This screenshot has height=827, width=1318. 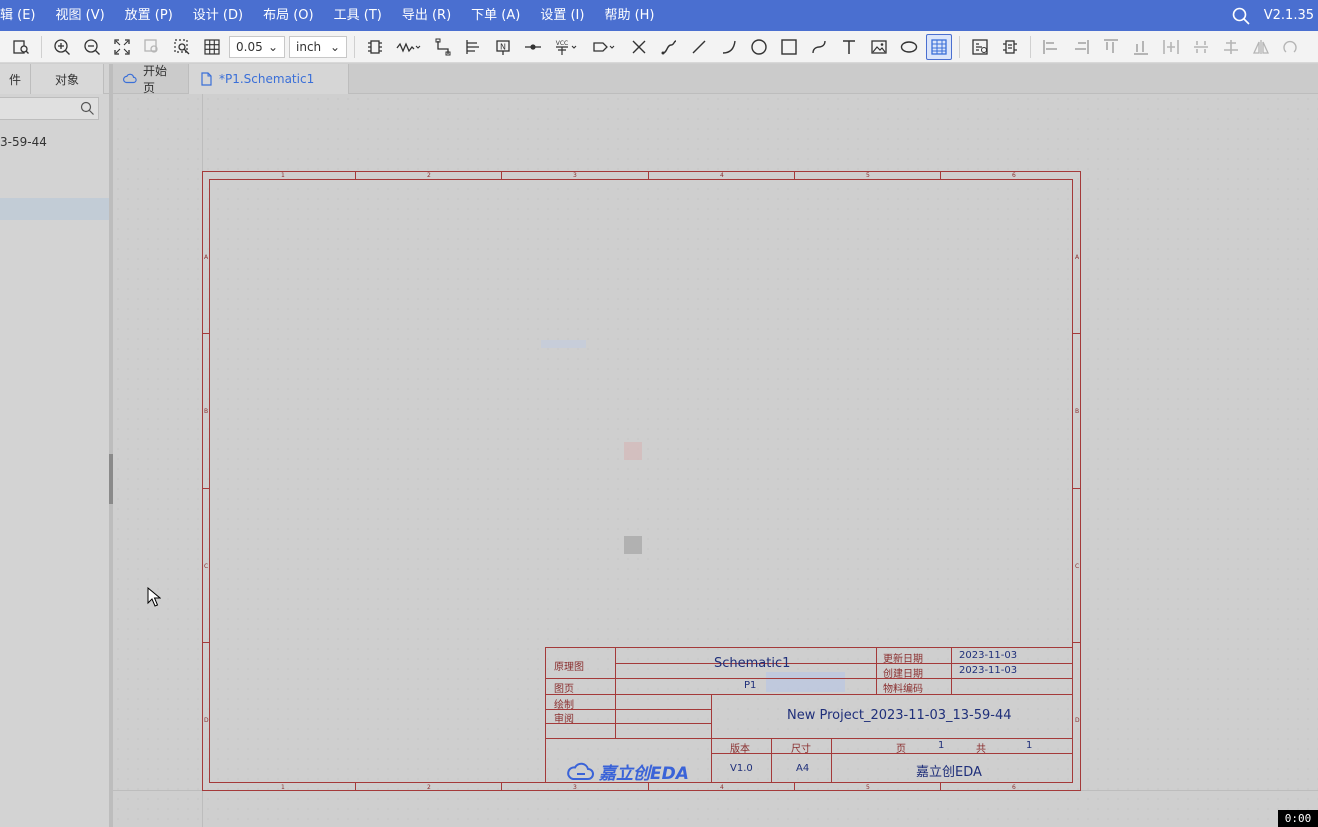 What do you see at coordinates (759, 47) in the screenshot?
I see `circle-icon` at bounding box center [759, 47].